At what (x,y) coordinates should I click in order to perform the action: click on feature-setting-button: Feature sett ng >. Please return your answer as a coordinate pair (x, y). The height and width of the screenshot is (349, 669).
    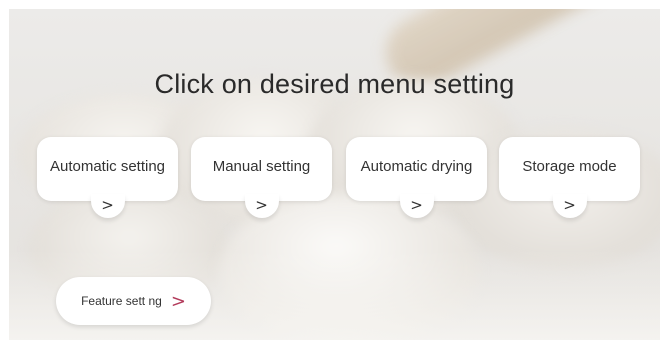
    Looking at the image, I should click on (133, 301).